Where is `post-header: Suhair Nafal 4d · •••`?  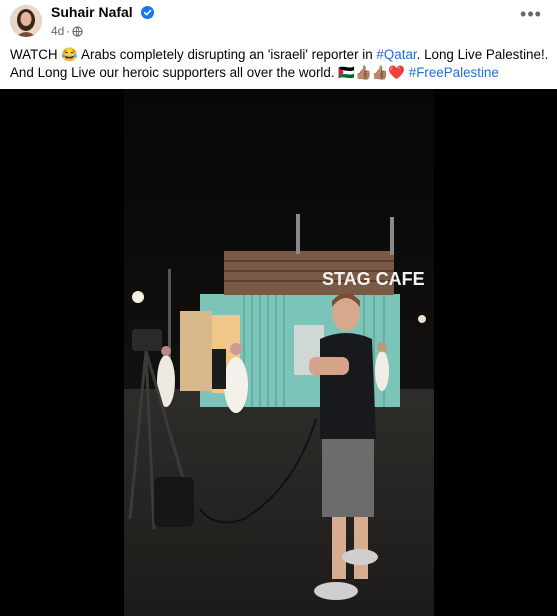 post-header: Suhair Nafal 4d · ••• is located at coordinates (278, 22).